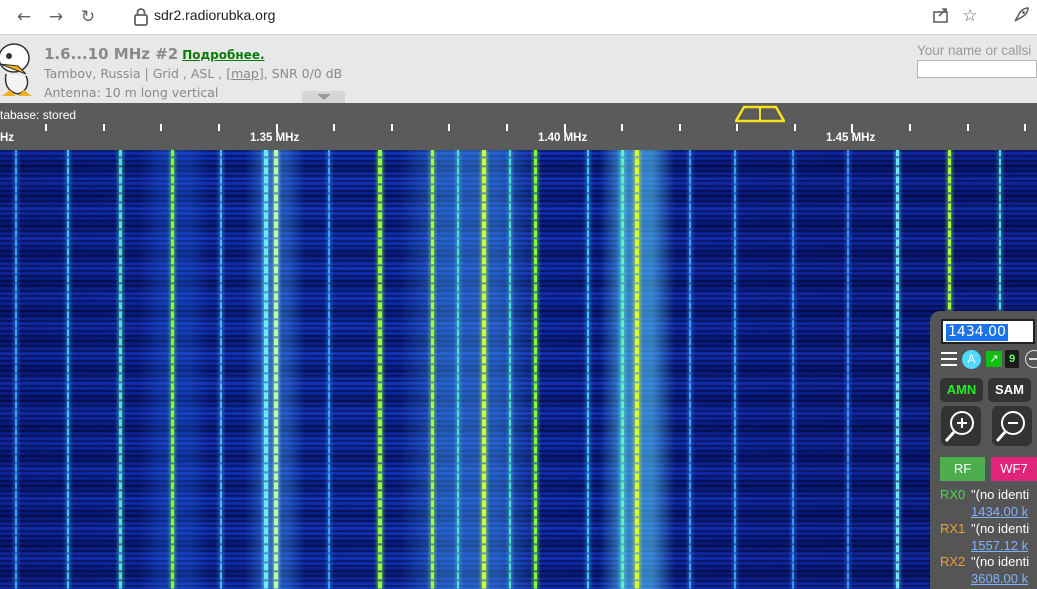 Image resolution: width=1037 pixels, height=589 pixels. What do you see at coordinates (953, 528) in the screenshot?
I see `rx1-label: RX1` at bounding box center [953, 528].